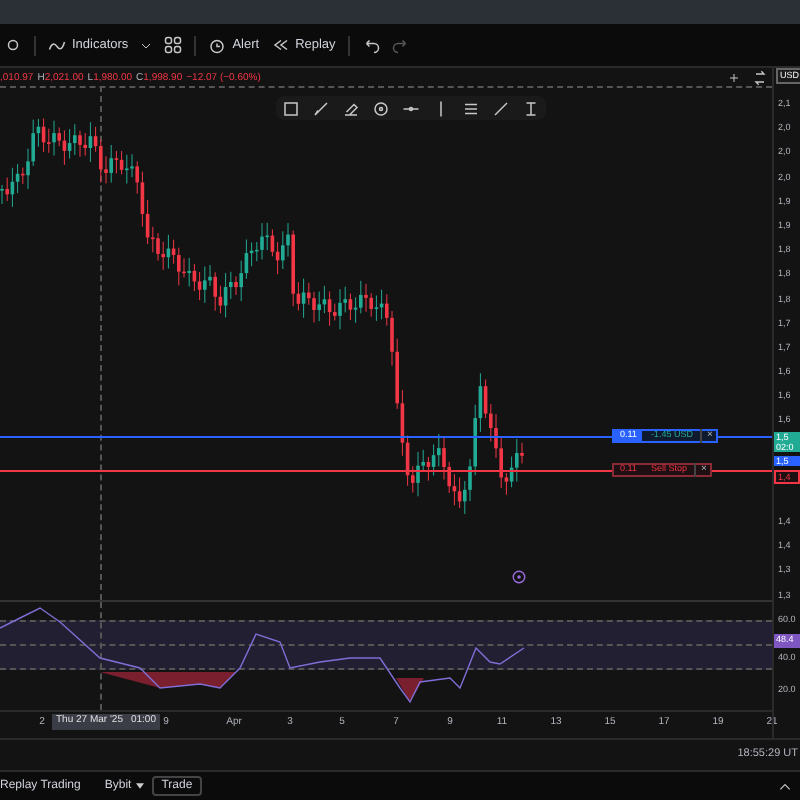 This screenshot has width=800, height=800. Describe the element at coordinates (471, 108) in the screenshot. I see `parallel-lines-icon` at that location.